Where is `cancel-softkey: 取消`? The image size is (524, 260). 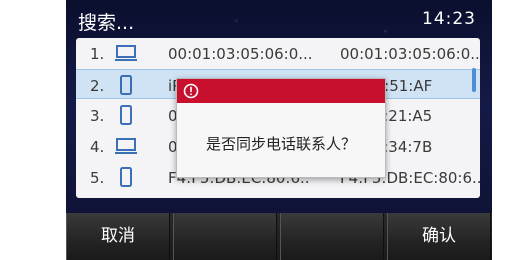 cancel-softkey: 取消 is located at coordinates (118, 236).